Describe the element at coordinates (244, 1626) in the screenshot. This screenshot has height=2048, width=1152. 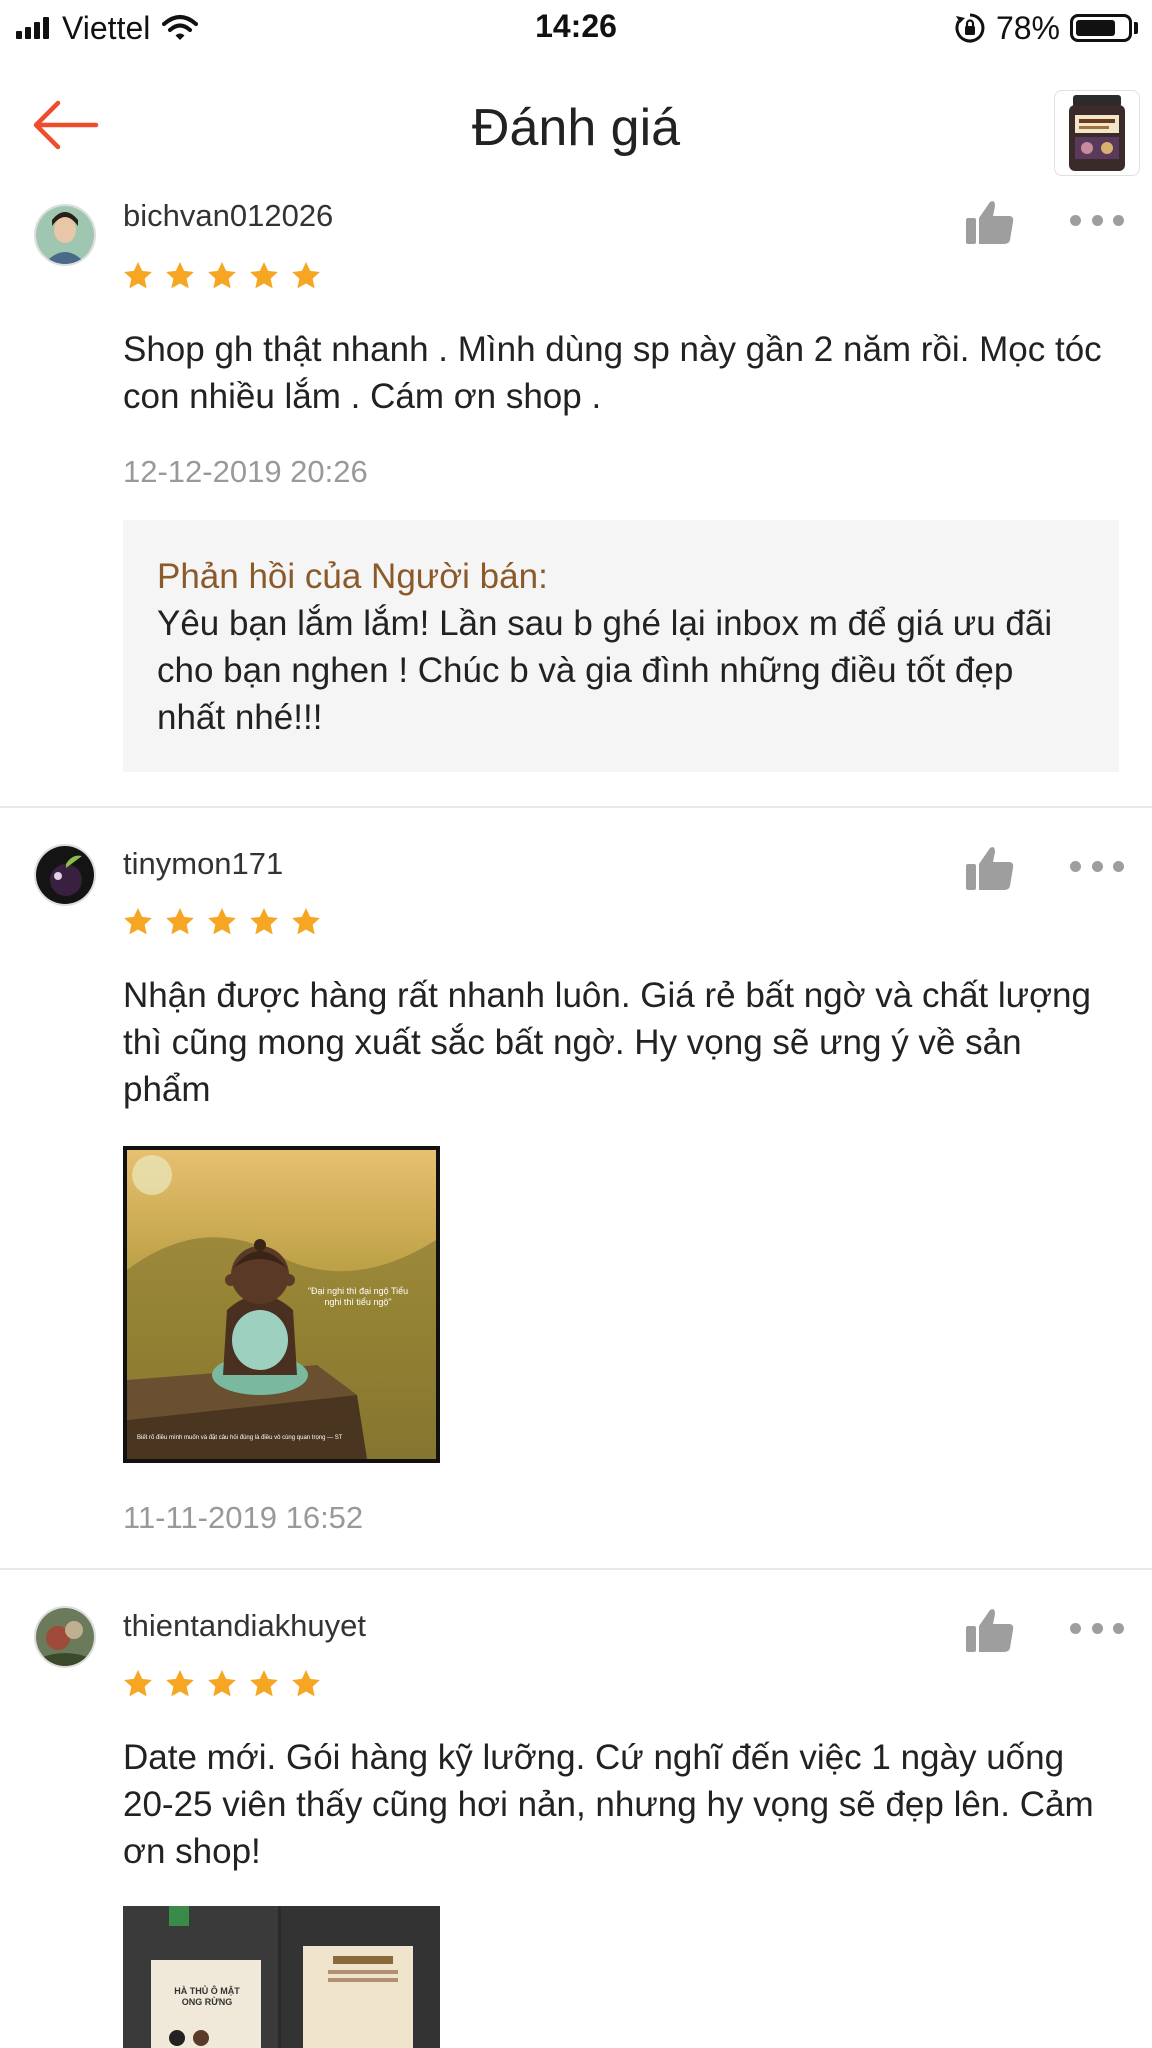
I see `review-username: thientandiakhuyet` at that location.